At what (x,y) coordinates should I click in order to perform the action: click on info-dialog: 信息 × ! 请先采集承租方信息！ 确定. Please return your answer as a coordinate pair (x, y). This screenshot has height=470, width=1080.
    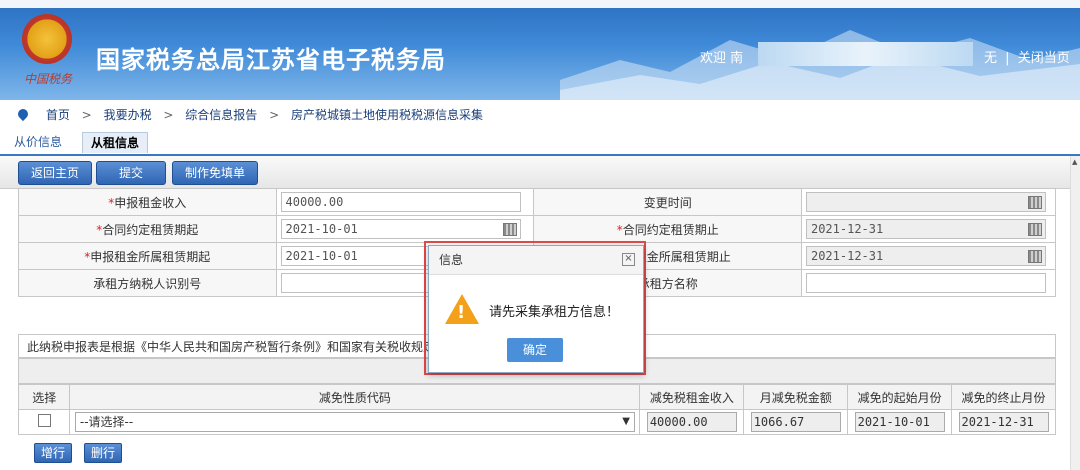
    Looking at the image, I should click on (536, 309).